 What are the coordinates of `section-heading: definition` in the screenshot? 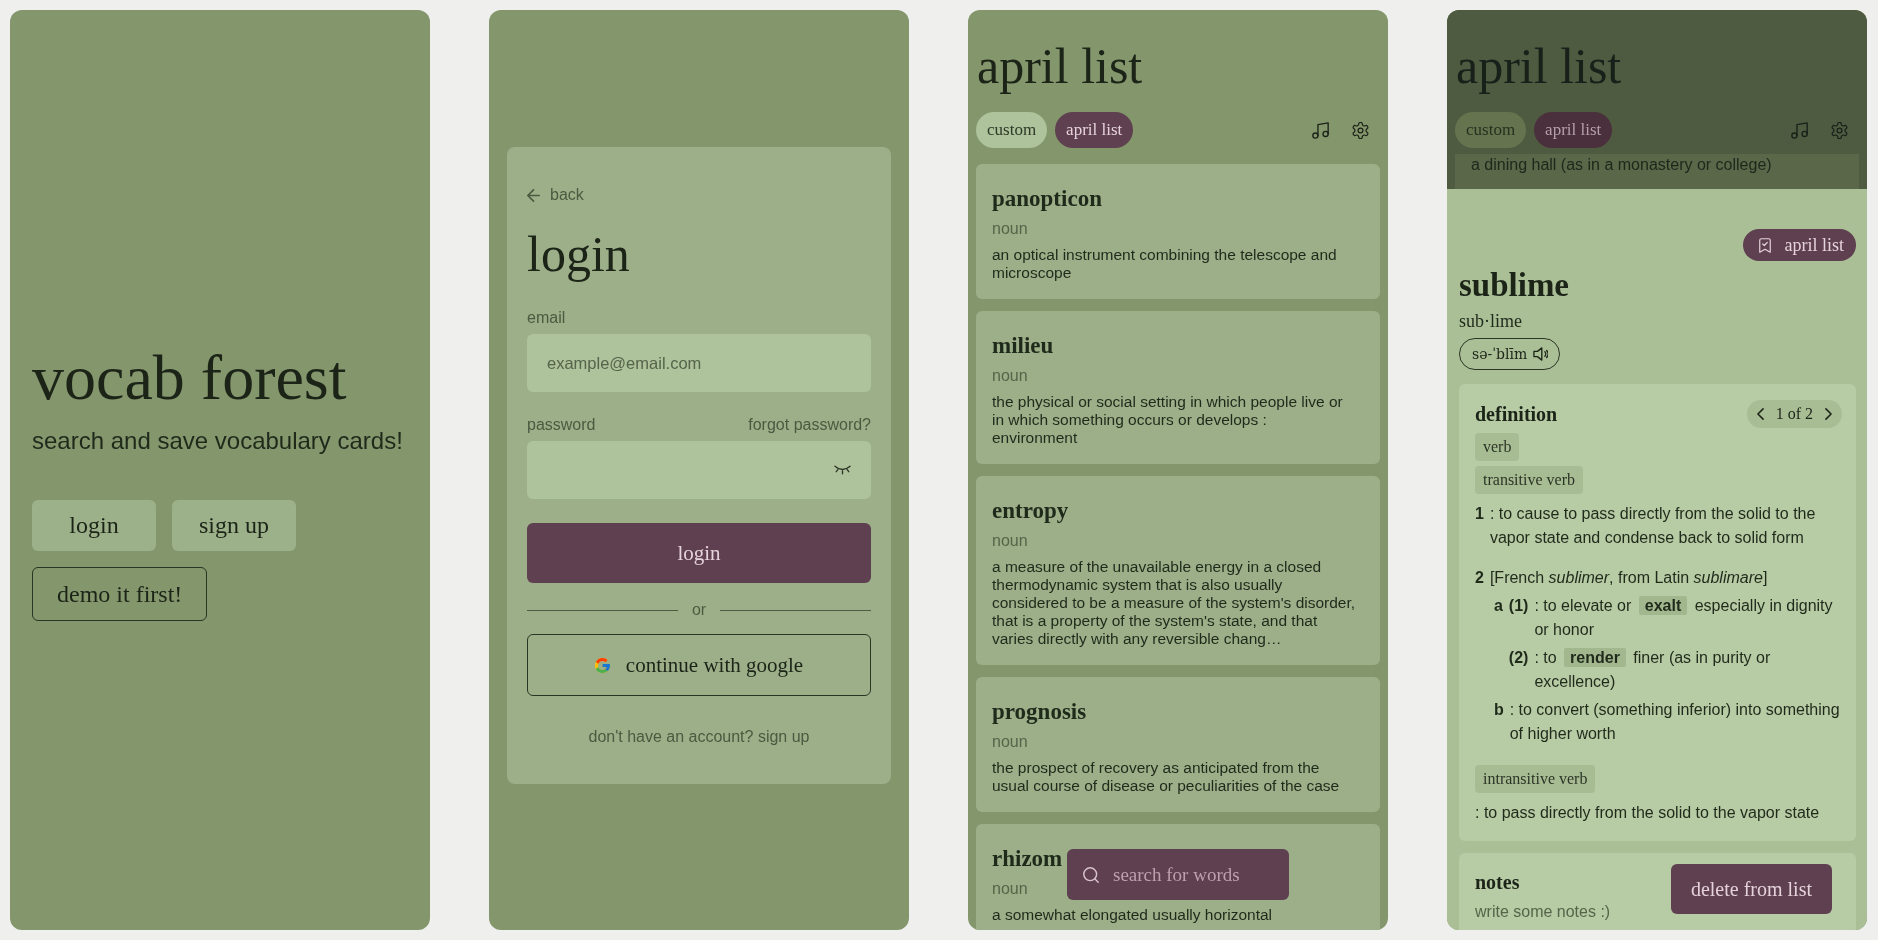 It's located at (1516, 414).